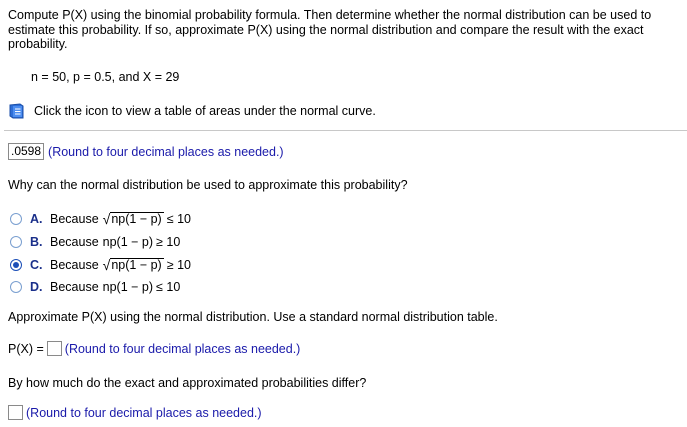 Image resolution: width=687 pixels, height=427 pixels. What do you see at coordinates (105, 77) in the screenshot?
I see `given-values: n = 50, p = 0.5, and X = 29` at bounding box center [105, 77].